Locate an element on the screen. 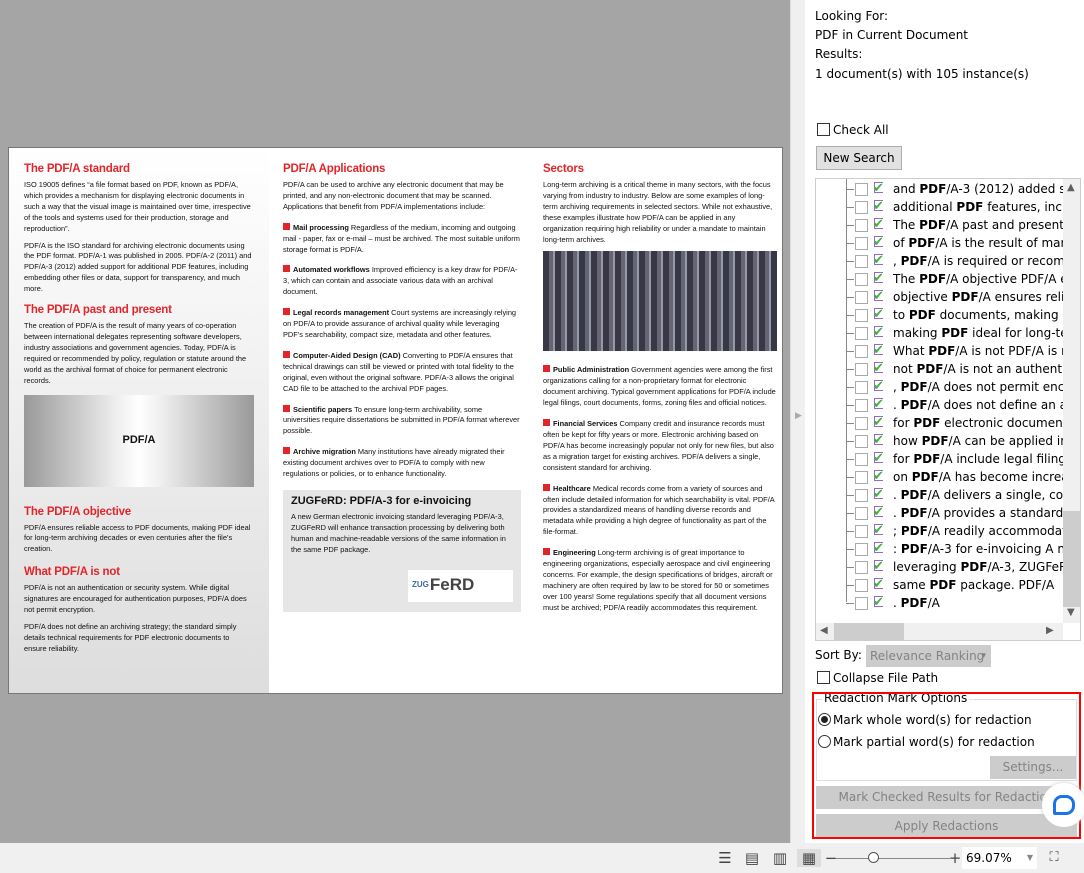 Image resolution: width=1084 pixels, height=873 pixels. result-item: ✔ . PDF/A does not define an ar is located at coordinates (939, 405).